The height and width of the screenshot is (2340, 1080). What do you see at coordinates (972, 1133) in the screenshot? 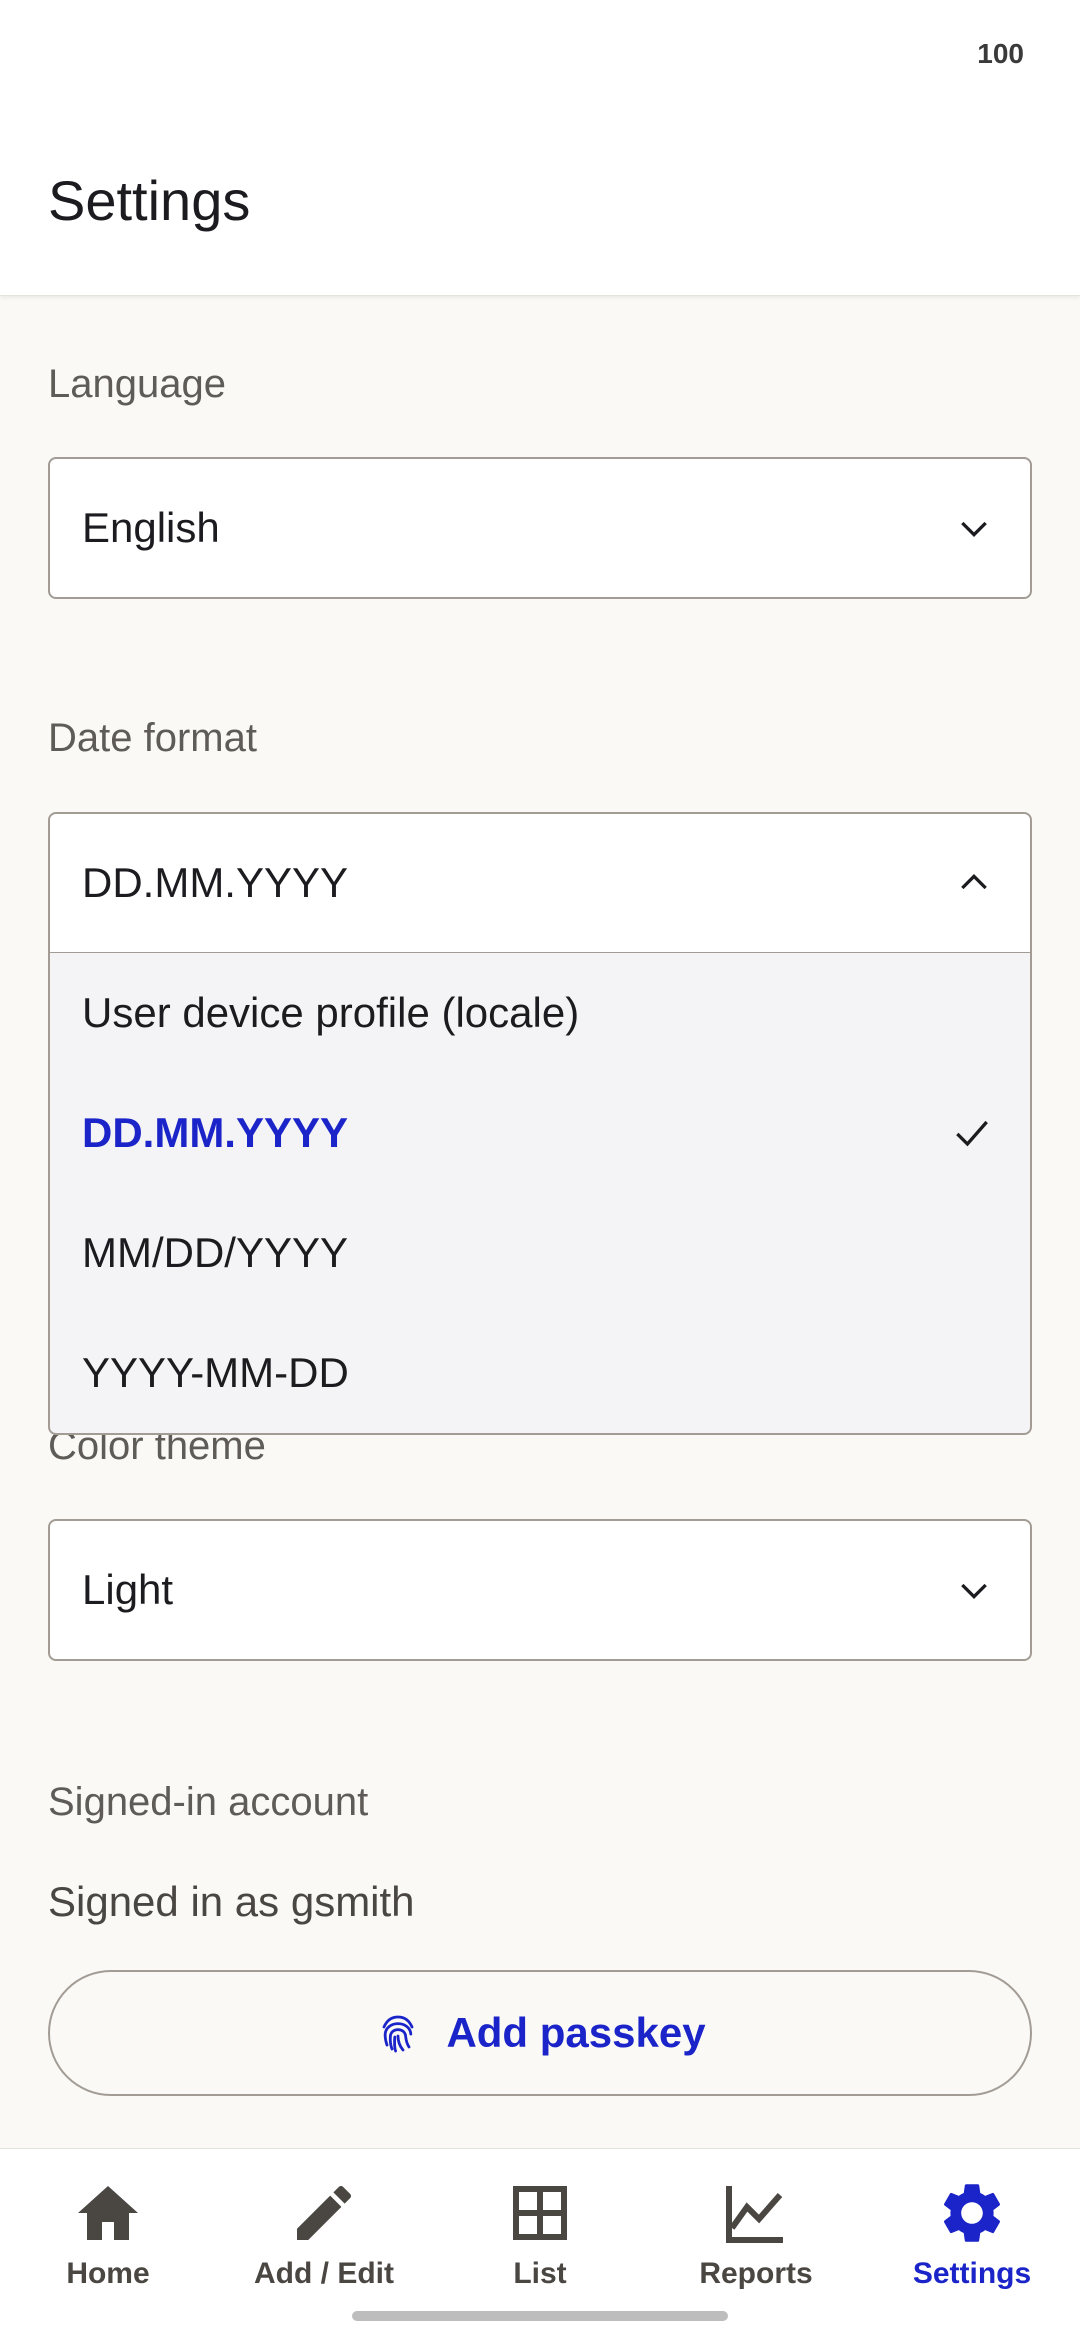
I see `check-icon` at bounding box center [972, 1133].